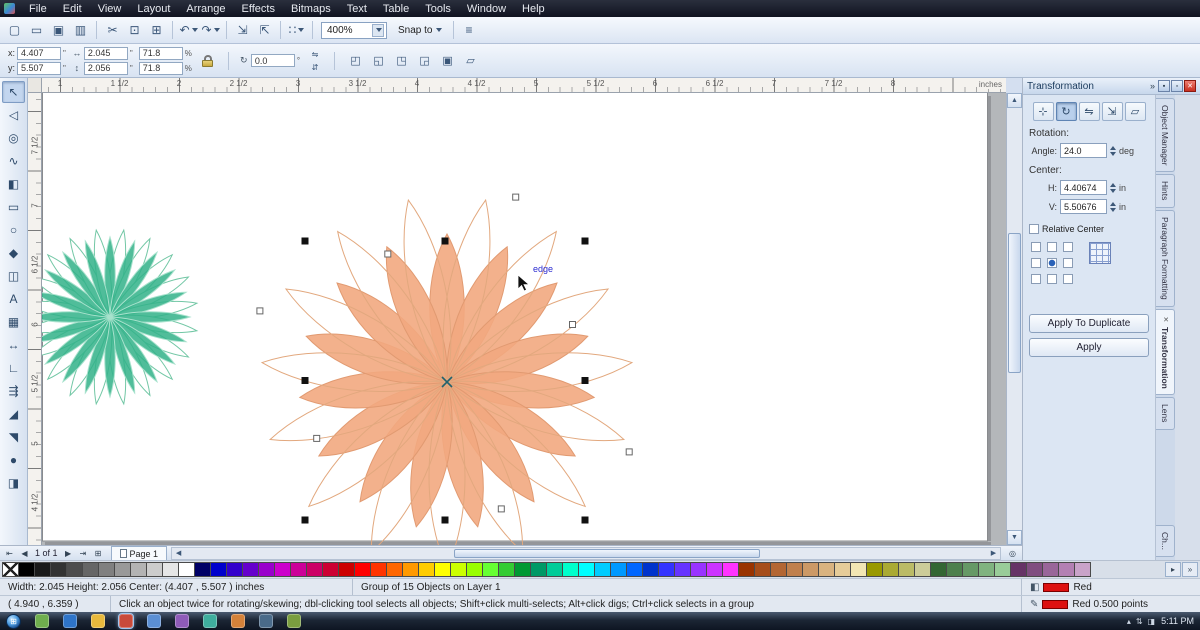 This screenshot has height=630, width=1200. Describe the element at coordinates (1177, 86) in the screenshot. I see `float-docker-button: ▫` at that location.